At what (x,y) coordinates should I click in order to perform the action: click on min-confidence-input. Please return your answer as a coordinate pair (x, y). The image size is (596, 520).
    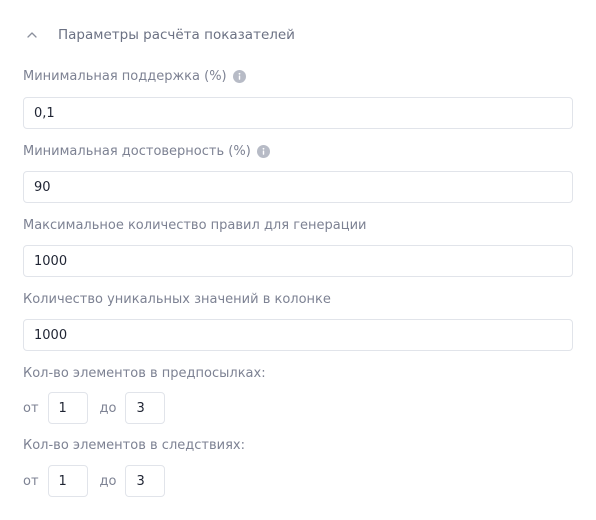
    Looking at the image, I should click on (298, 187).